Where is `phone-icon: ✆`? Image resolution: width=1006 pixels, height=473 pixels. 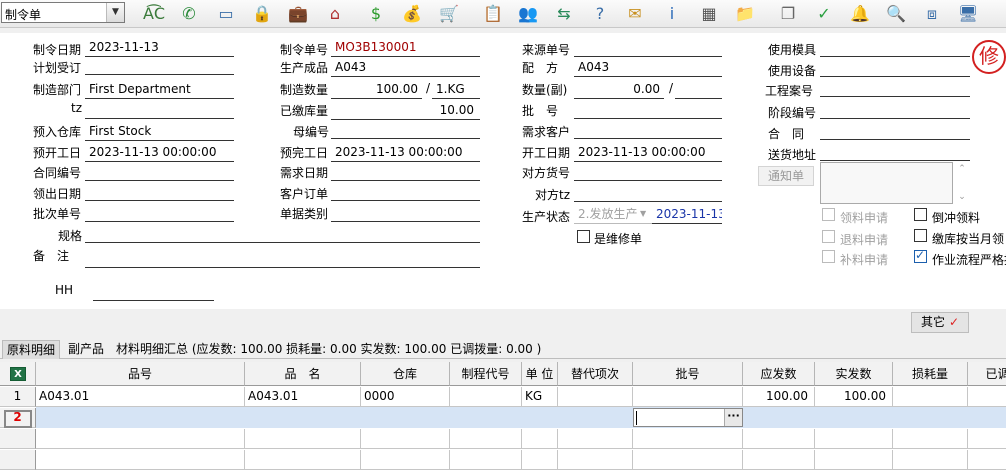 phone-icon: ✆ is located at coordinates (189, 14).